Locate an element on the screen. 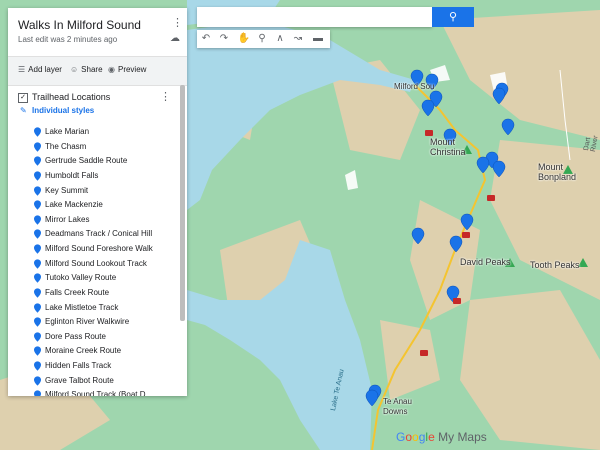  list-item: Humboldt Falls is located at coordinates (94, 175).